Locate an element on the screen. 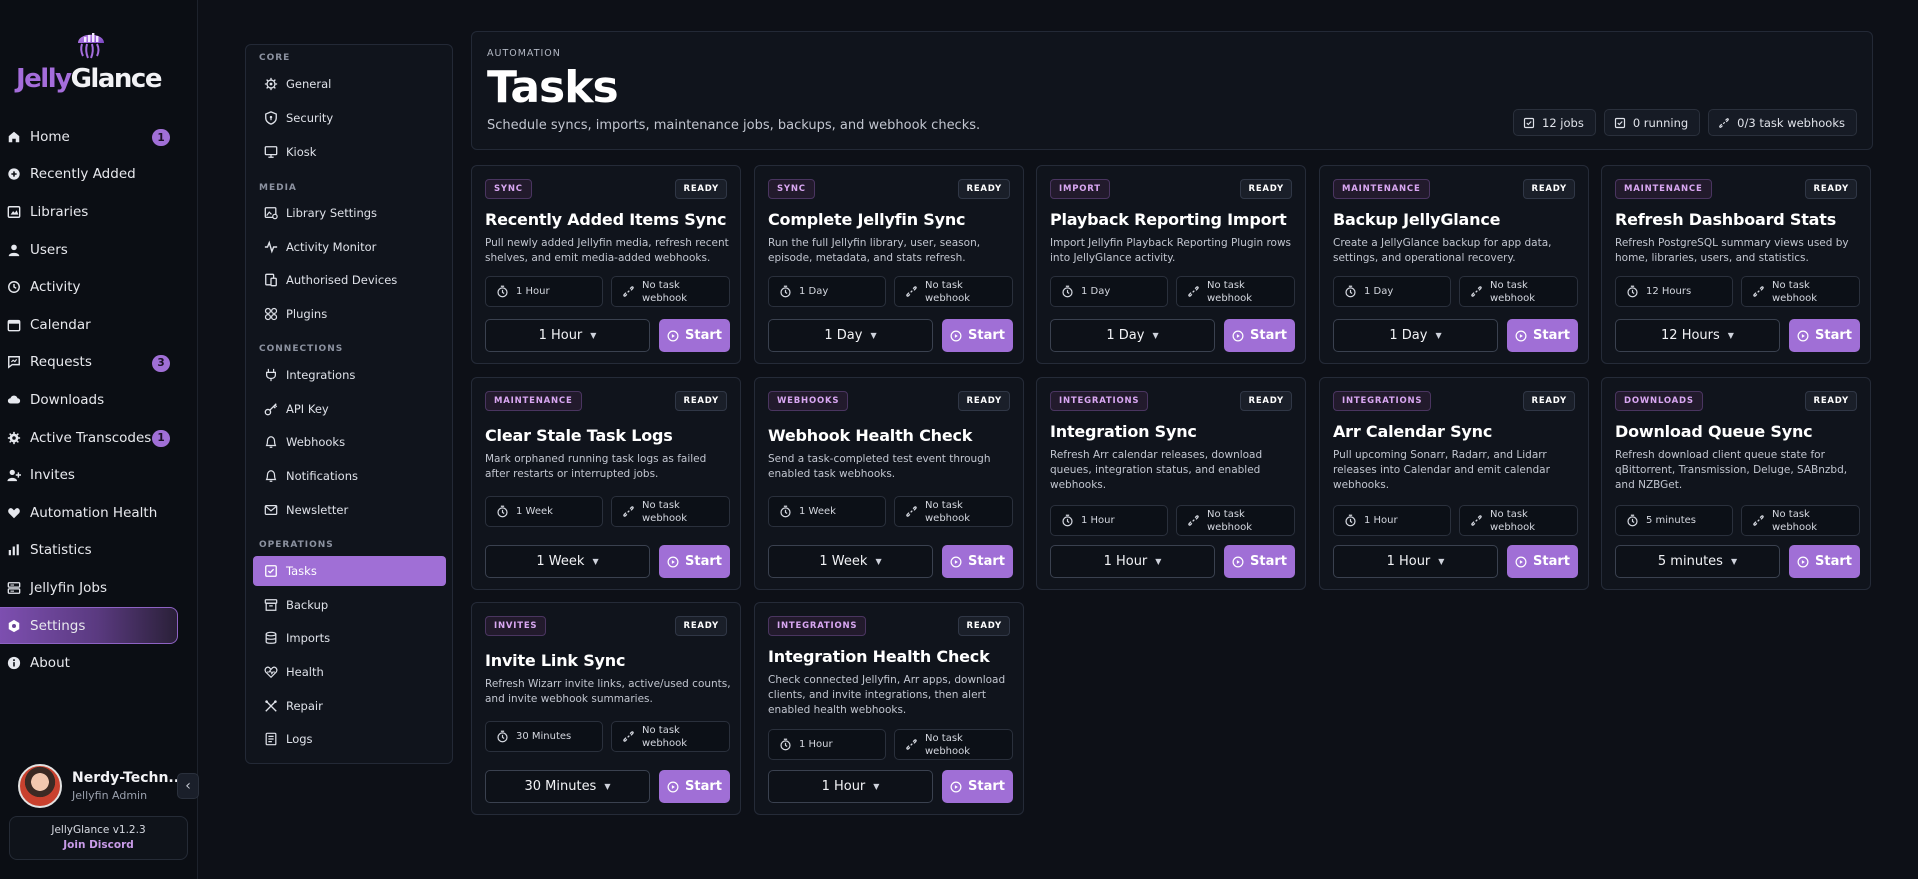  library-icon is located at coordinates (14, 212).